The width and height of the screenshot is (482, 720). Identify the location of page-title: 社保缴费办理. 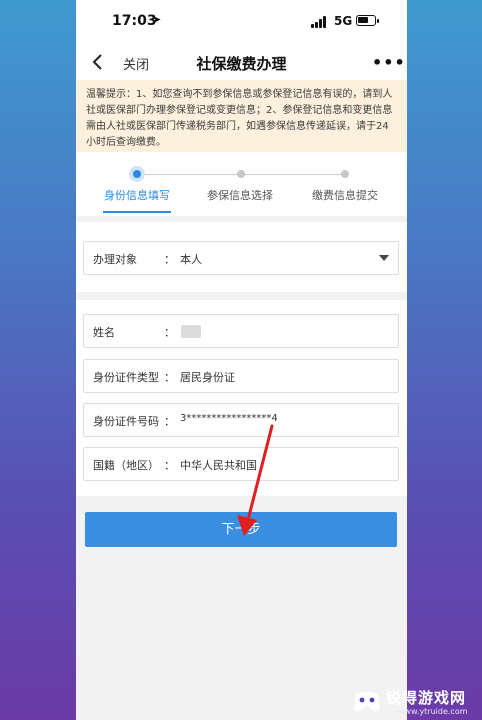
(241, 64).